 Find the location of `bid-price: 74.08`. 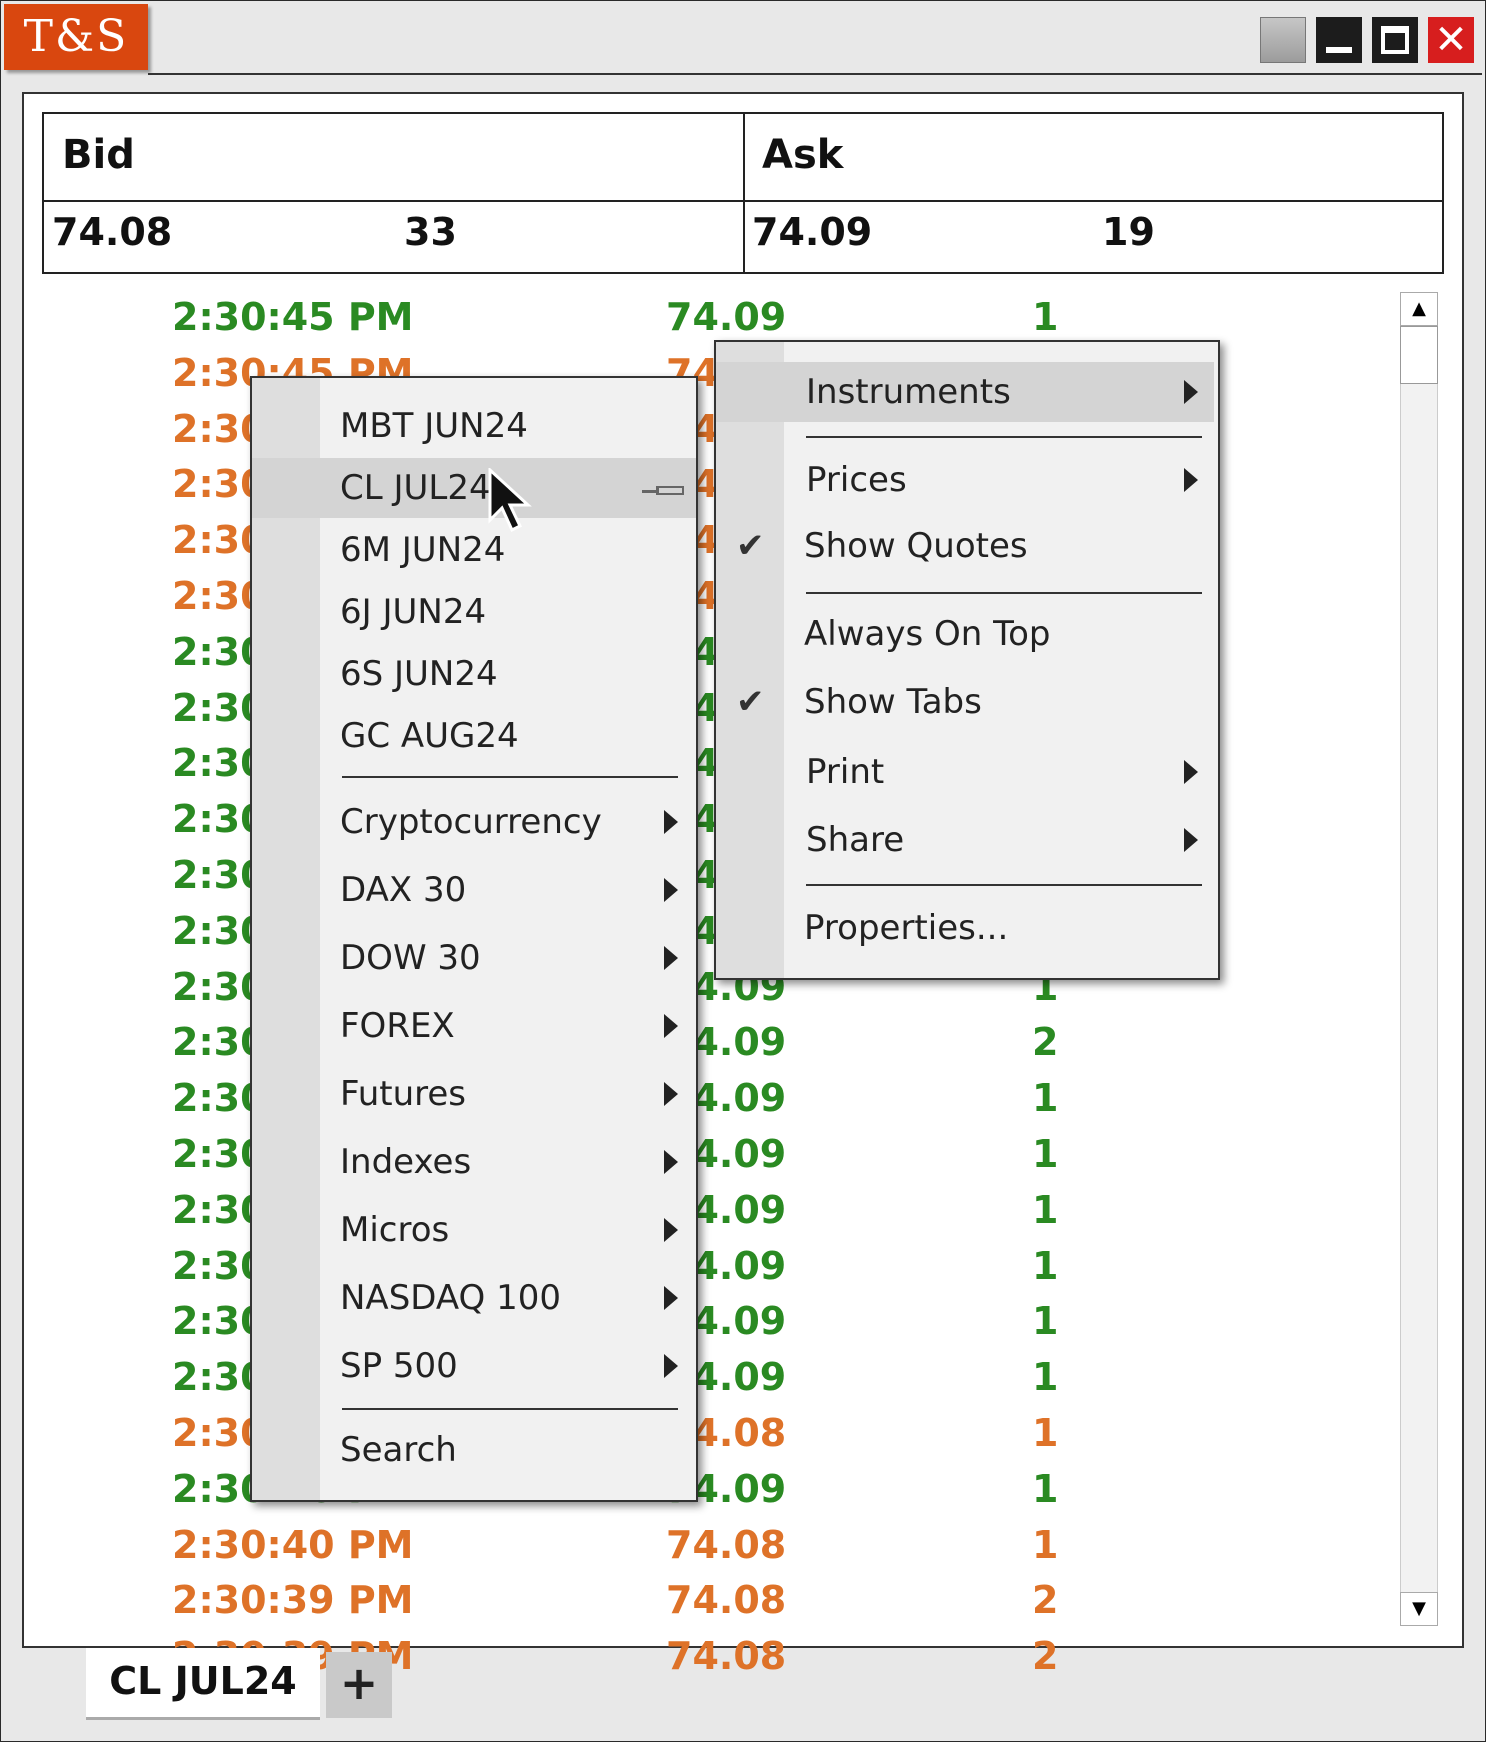

bid-price: 74.08 is located at coordinates (112, 232).